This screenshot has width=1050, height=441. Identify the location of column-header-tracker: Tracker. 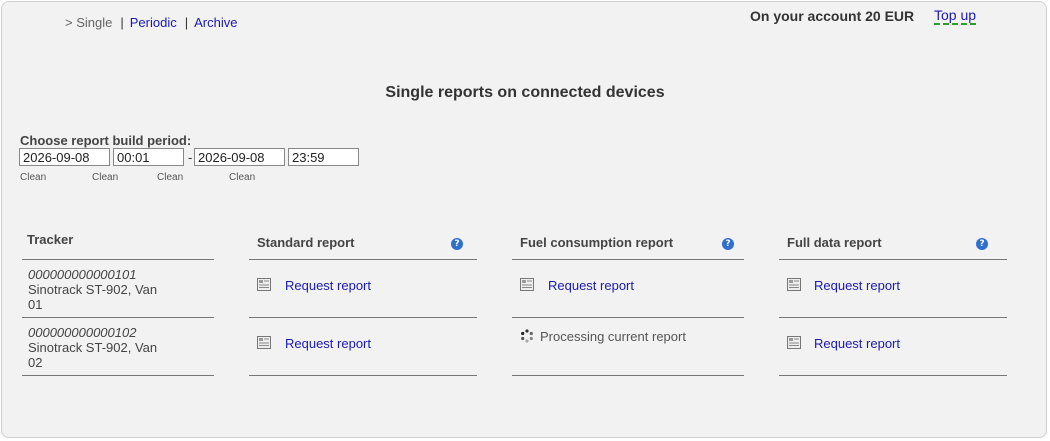
(50, 239).